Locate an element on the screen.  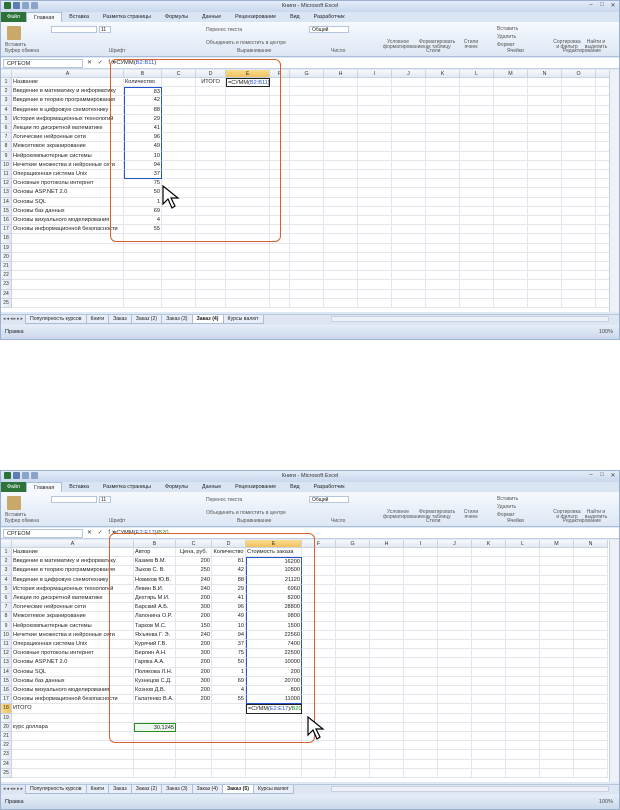
course-name: Основные протоколы интернет is located at coordinates (68, 184).